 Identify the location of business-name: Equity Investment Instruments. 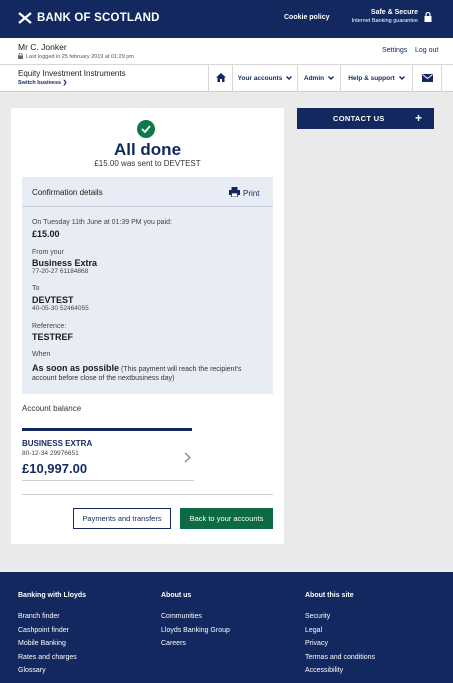
(72, 73).